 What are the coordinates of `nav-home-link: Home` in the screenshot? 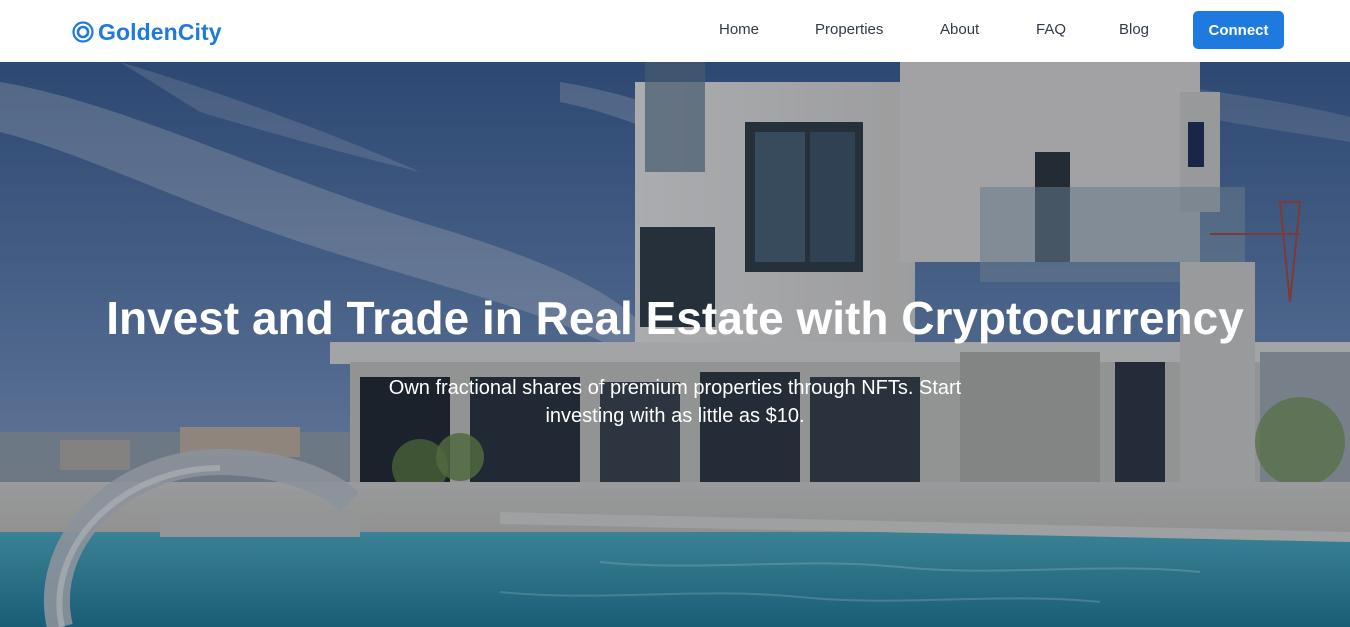 It's located at (739, 29).